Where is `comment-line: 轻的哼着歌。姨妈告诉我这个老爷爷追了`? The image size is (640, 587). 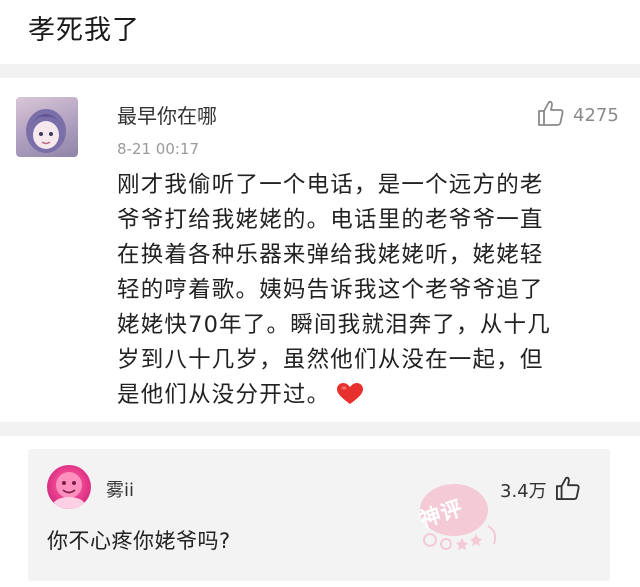
comment-line: 轻的哼着歌。姨妈告诉我这个老爷爷追了 is located at coordinates (330, 290).